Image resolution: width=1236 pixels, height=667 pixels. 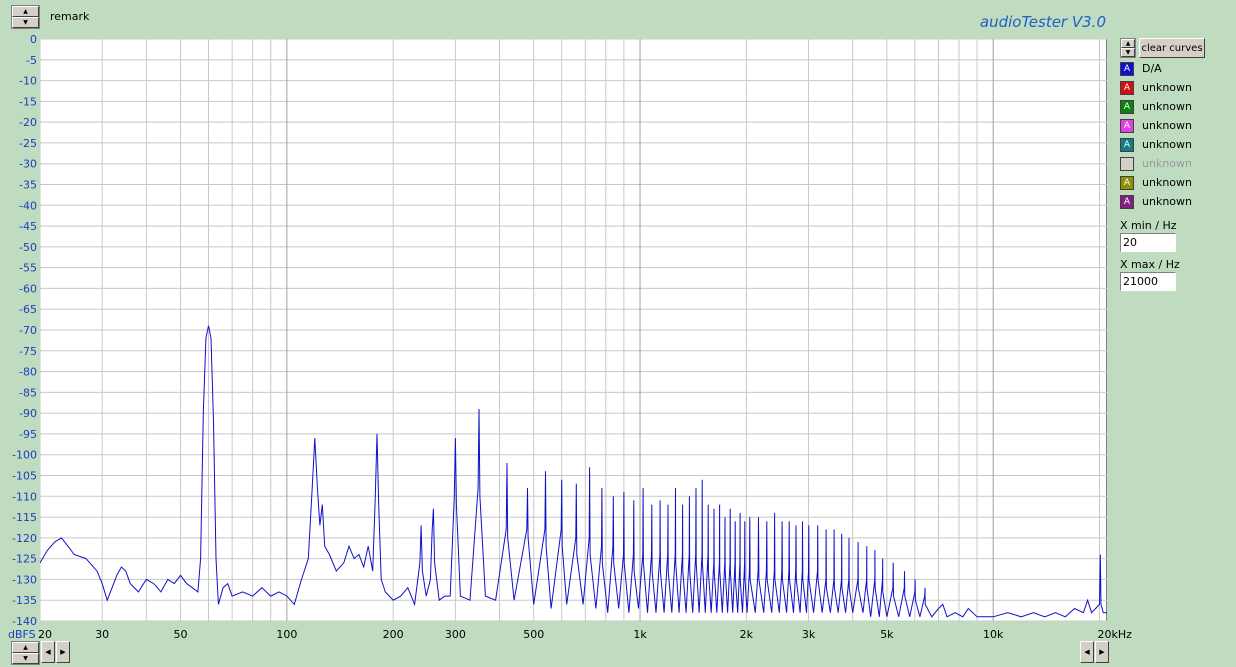 What do you see at coordinates (1148, 281) in the screenshot?
I see `xmax-input` at bounding box center [1148, 281].